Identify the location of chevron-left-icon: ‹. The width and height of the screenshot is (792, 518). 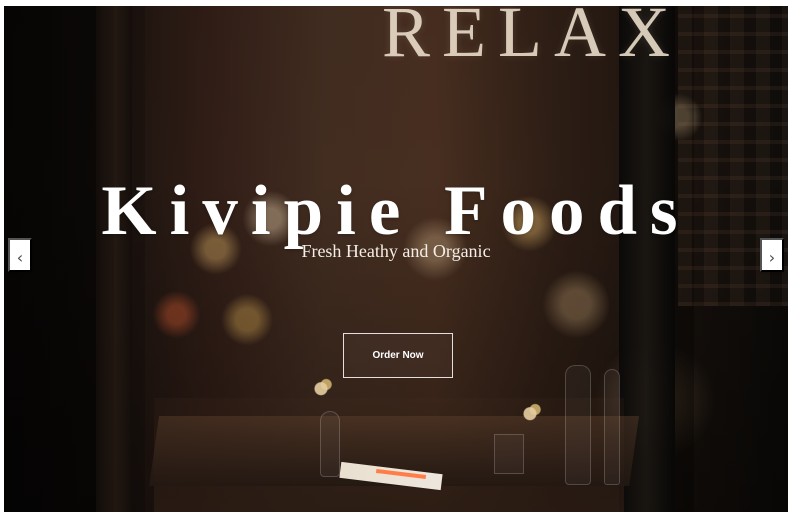
(20, 257).